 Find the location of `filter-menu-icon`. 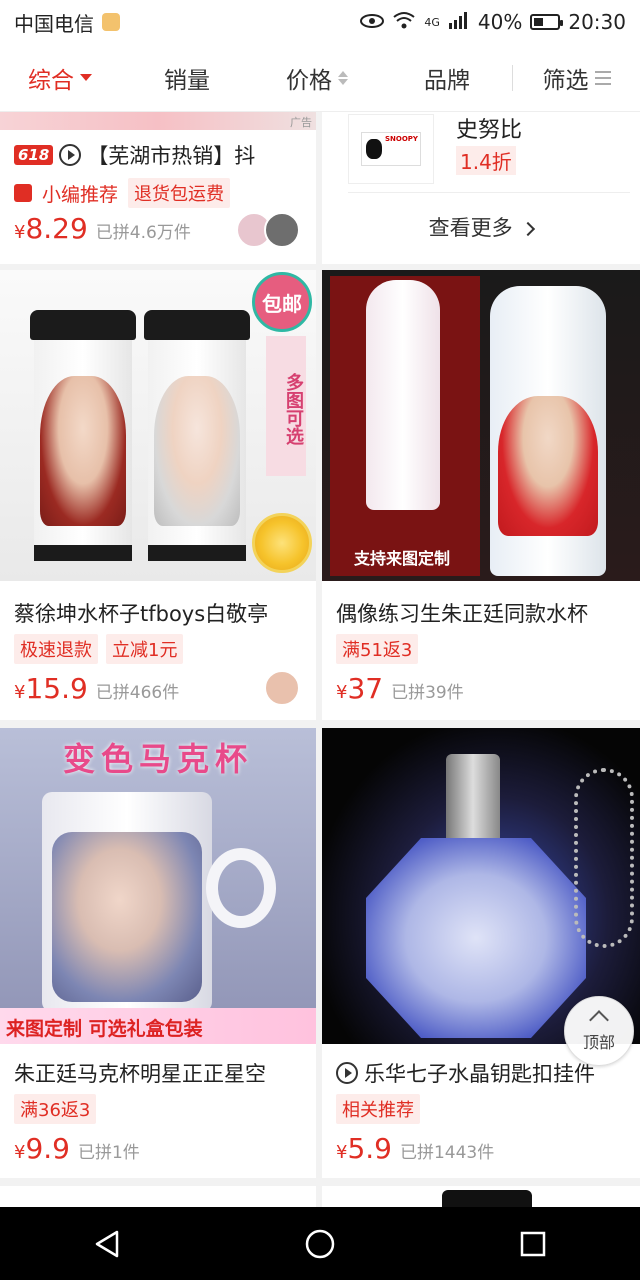

filter-menu-icon is located at coordinates (602, 77).